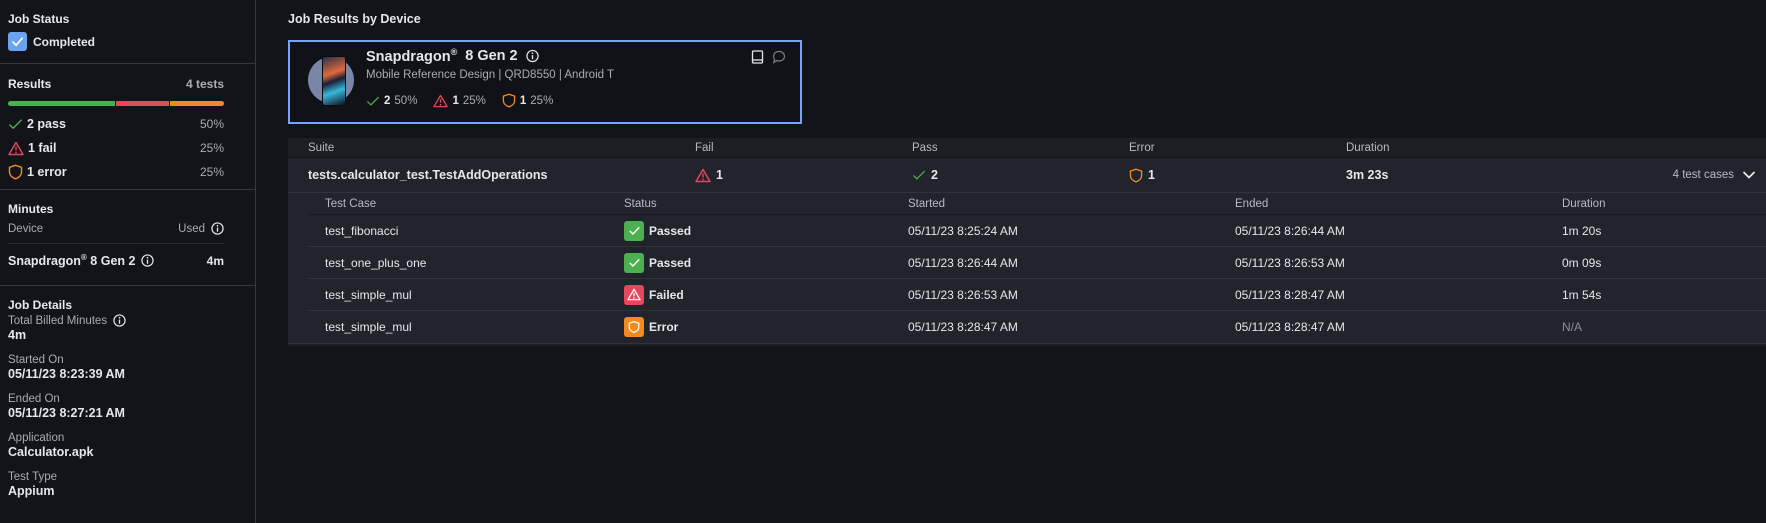  I want to click on device-name-text: Snapdragon, so click(408, 56).